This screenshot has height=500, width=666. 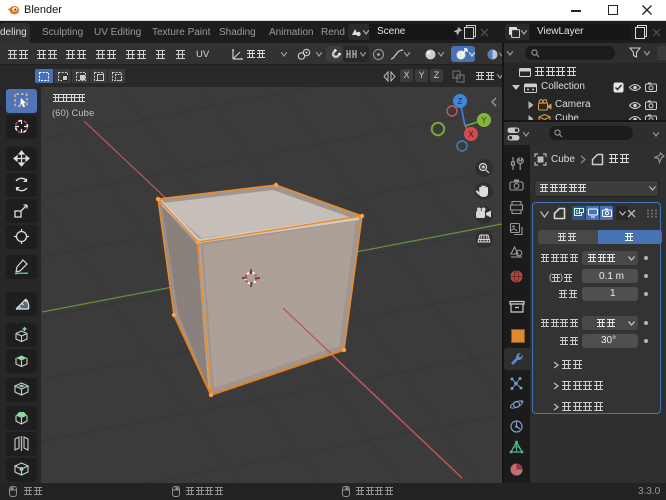 I want to click on svg-text: Z, so click(x=460, y=101).